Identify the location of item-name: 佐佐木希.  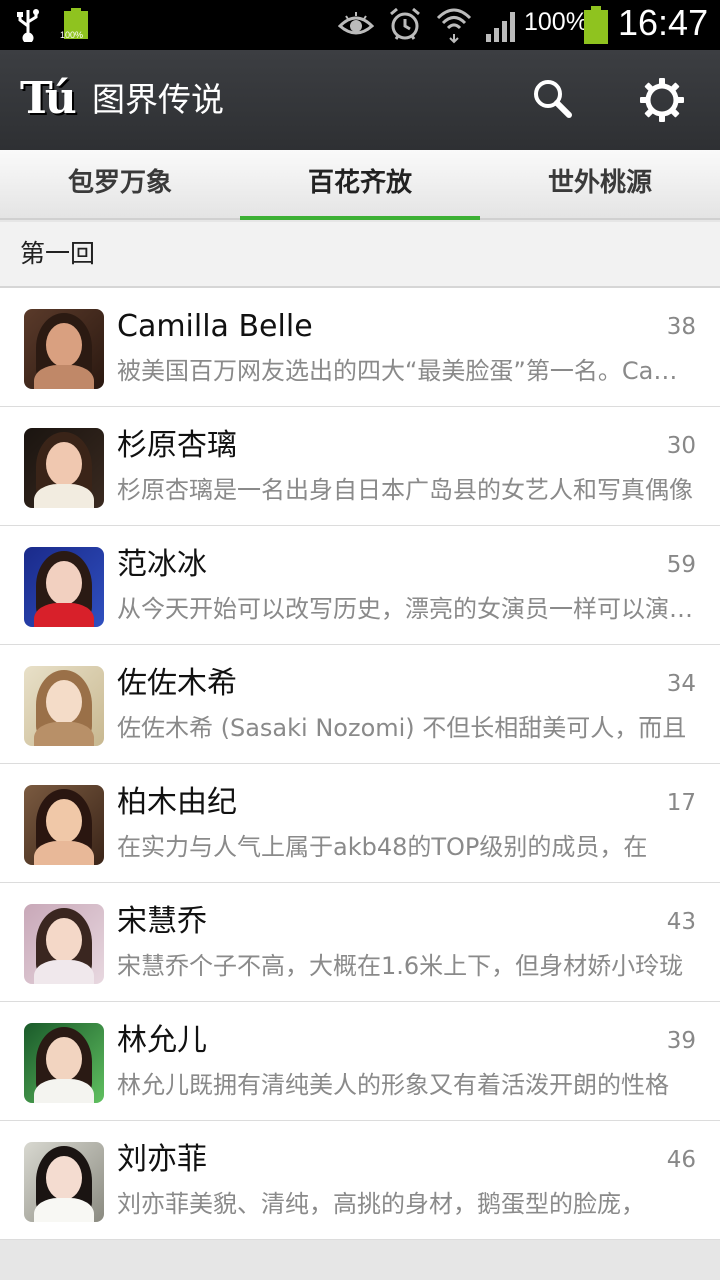
(177, 683).